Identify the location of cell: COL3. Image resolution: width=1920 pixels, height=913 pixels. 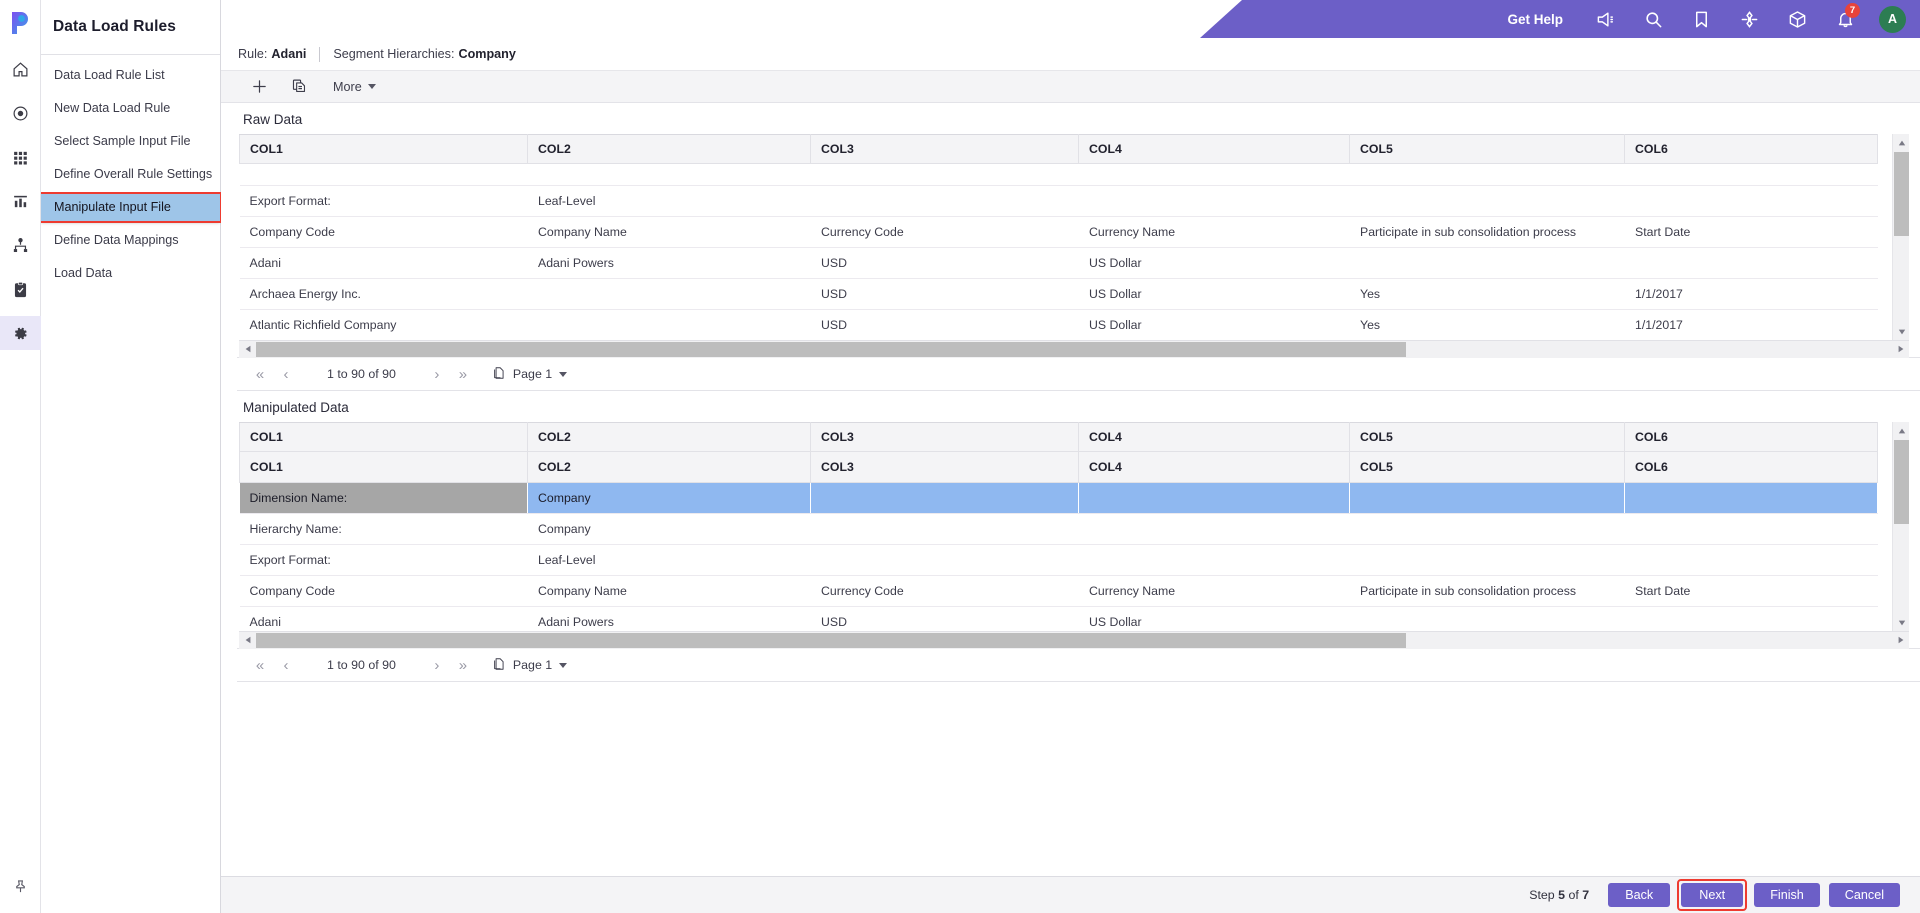
(944, 467).